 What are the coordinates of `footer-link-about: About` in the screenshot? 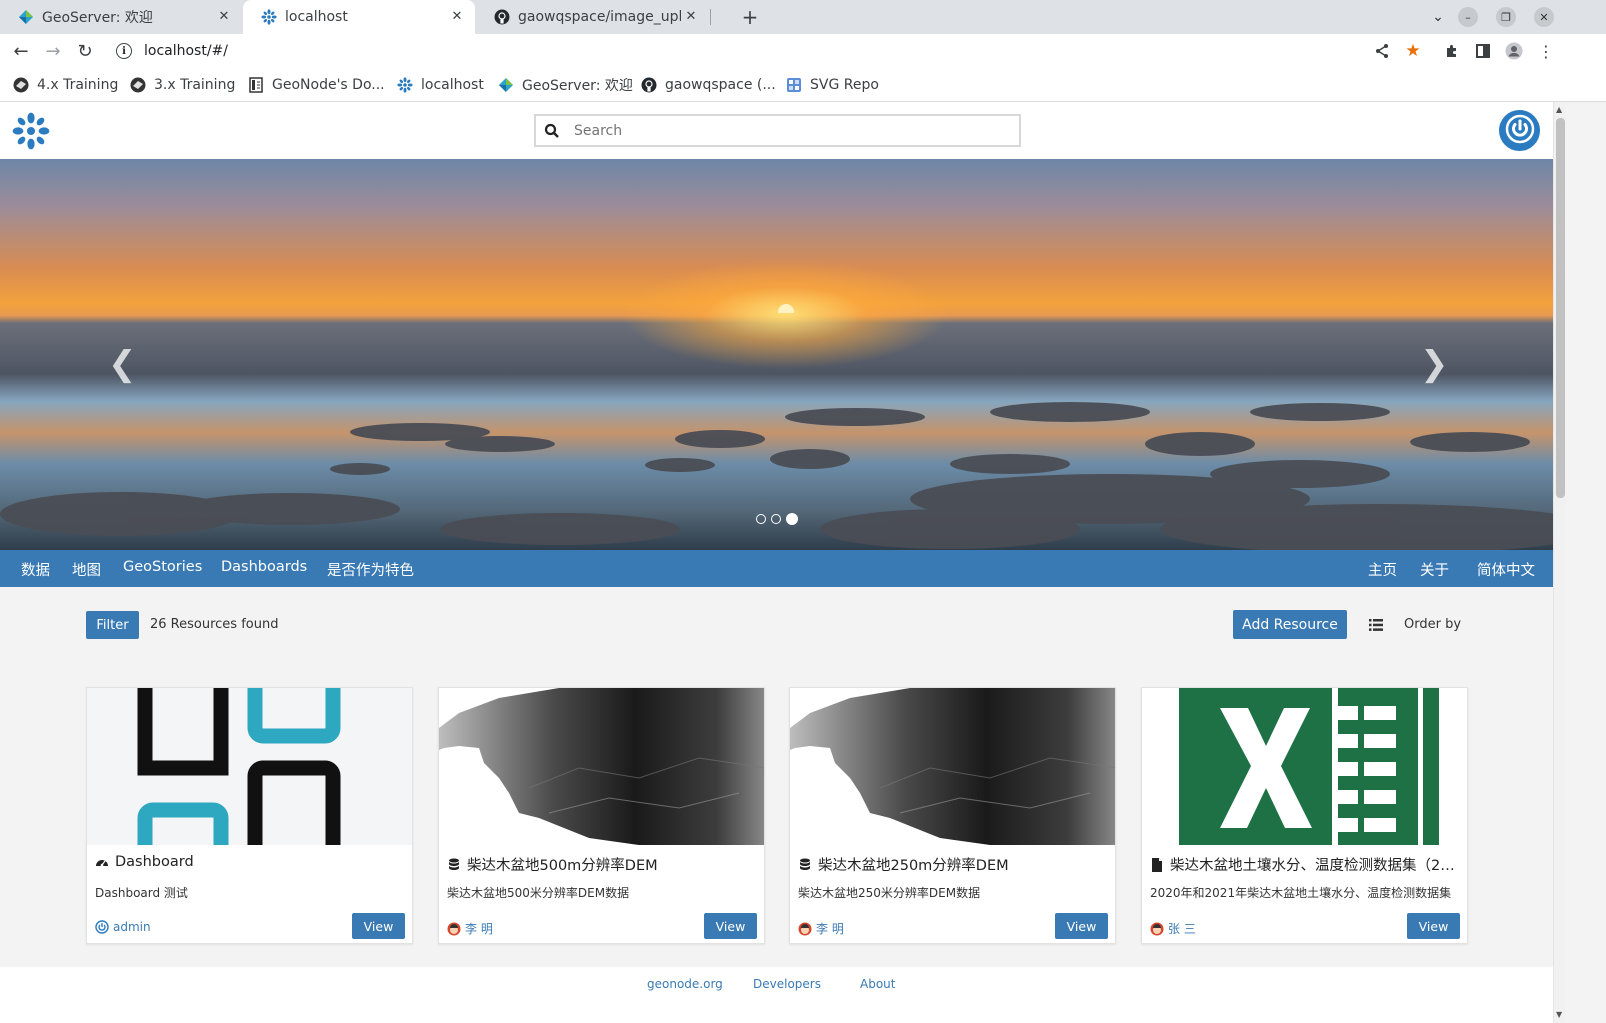 It's located at (877, 984).